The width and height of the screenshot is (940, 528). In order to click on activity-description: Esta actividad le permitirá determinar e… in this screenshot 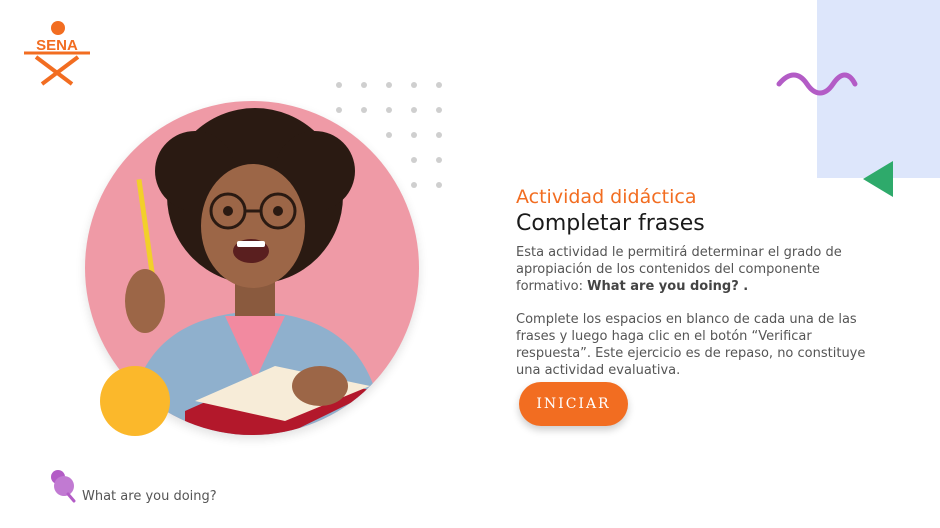, I will do `click(697, 269)`.